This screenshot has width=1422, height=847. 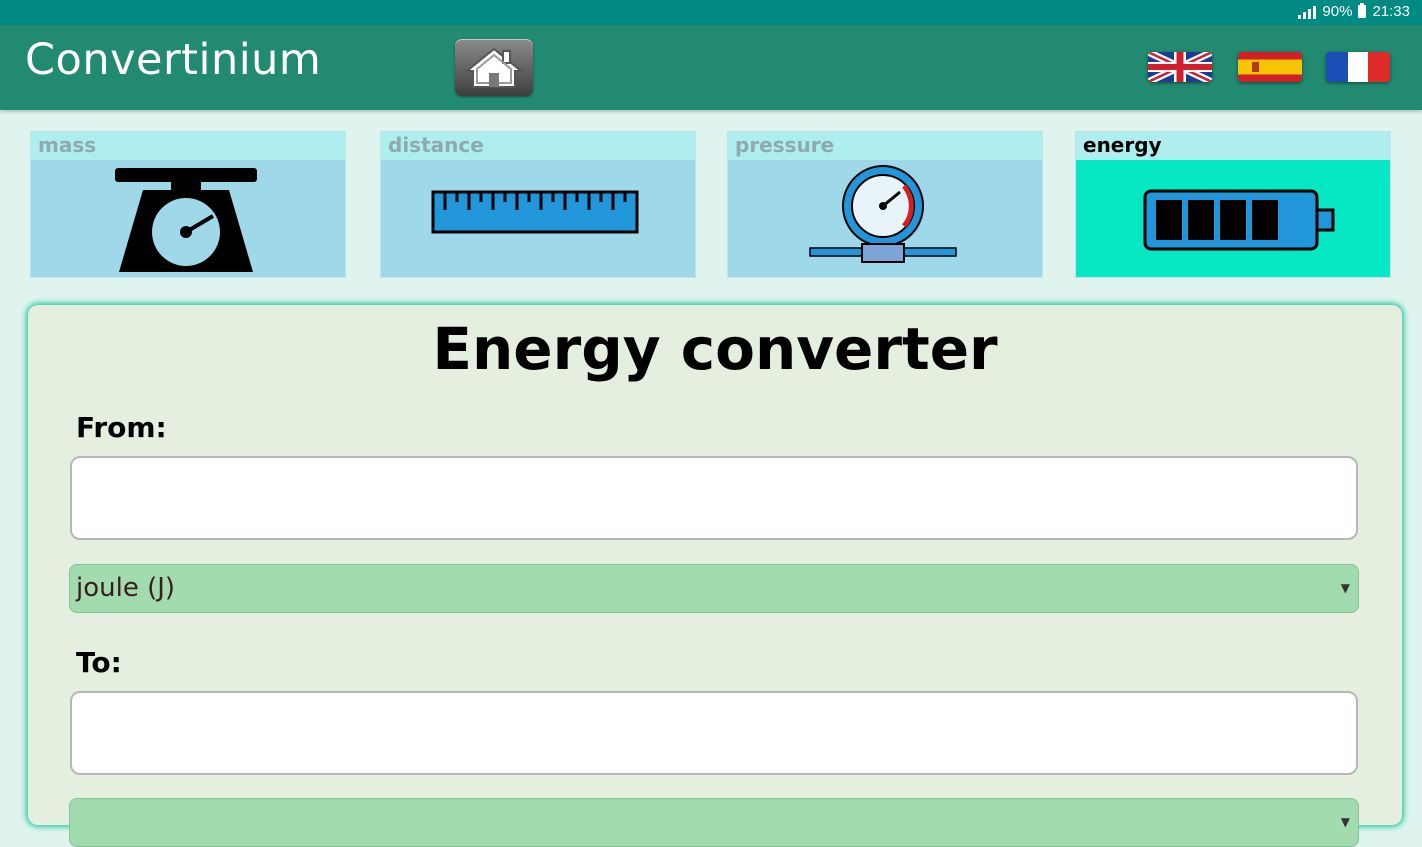 I want to click on category-tile-energy: energy, so click(x=1233, y=204).